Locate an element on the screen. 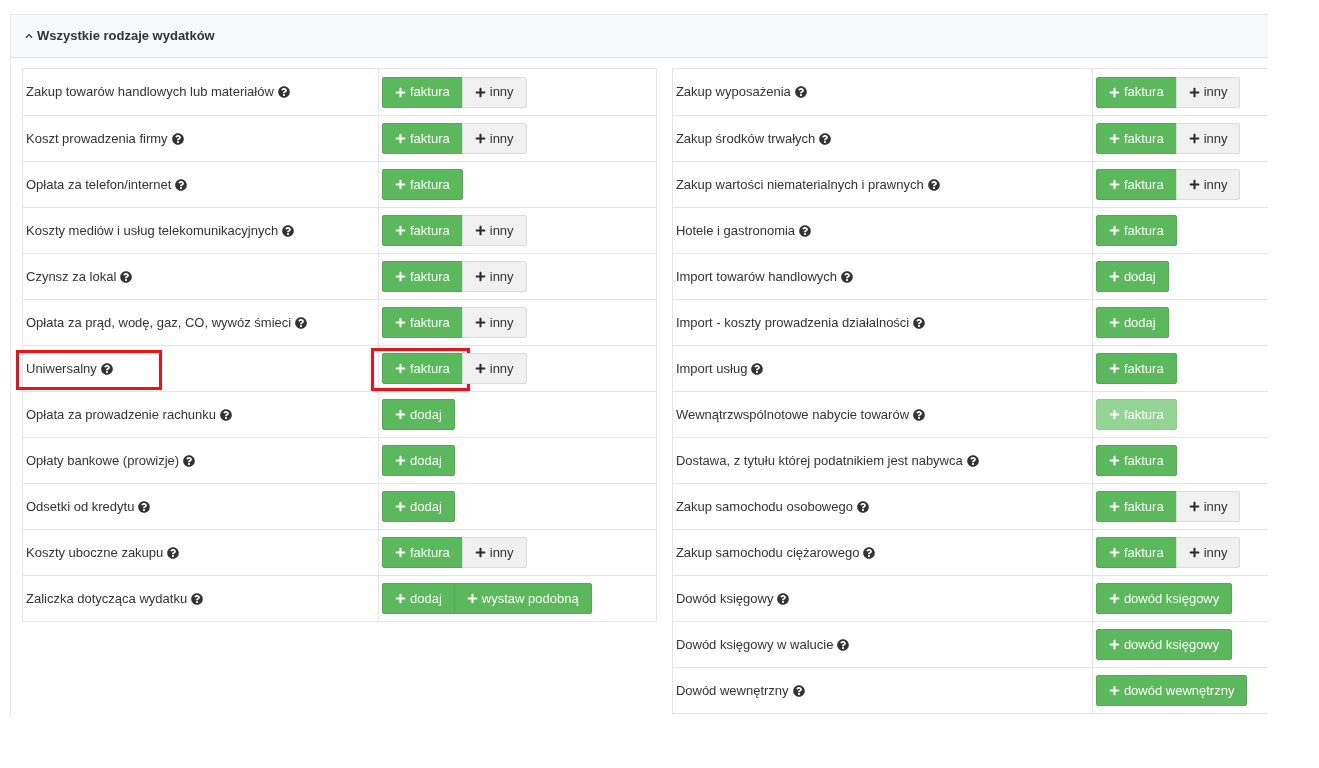 This screenshot has height=768, width=1319. add-button: dowód wewnętrzny is located at coordinates (1171, 690).